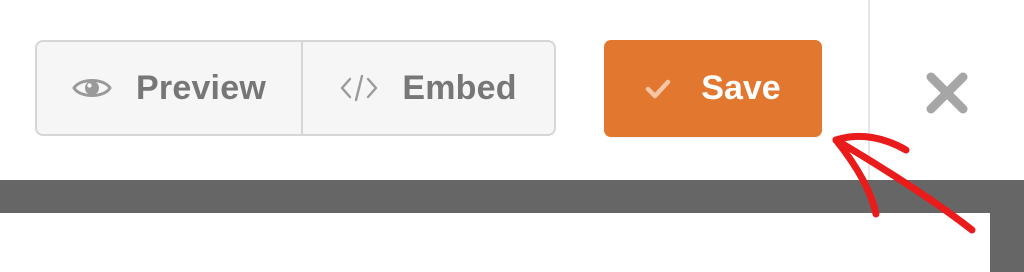  I want to click on close-icon, so click(947, 95).